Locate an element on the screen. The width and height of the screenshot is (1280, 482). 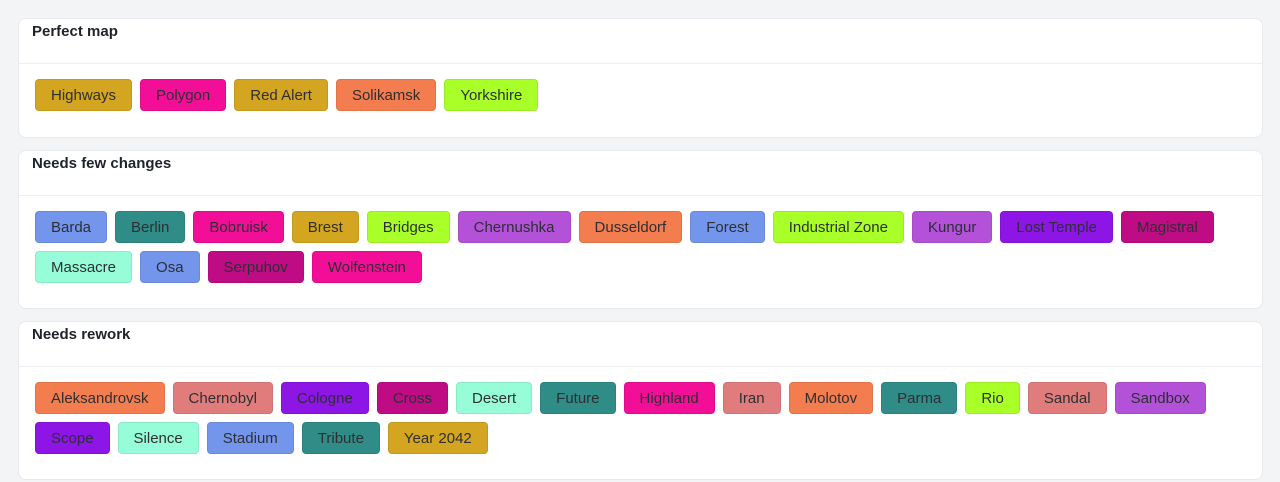
map-tag-bobruisk: Bobruisk is located at coordinates (238, 227).